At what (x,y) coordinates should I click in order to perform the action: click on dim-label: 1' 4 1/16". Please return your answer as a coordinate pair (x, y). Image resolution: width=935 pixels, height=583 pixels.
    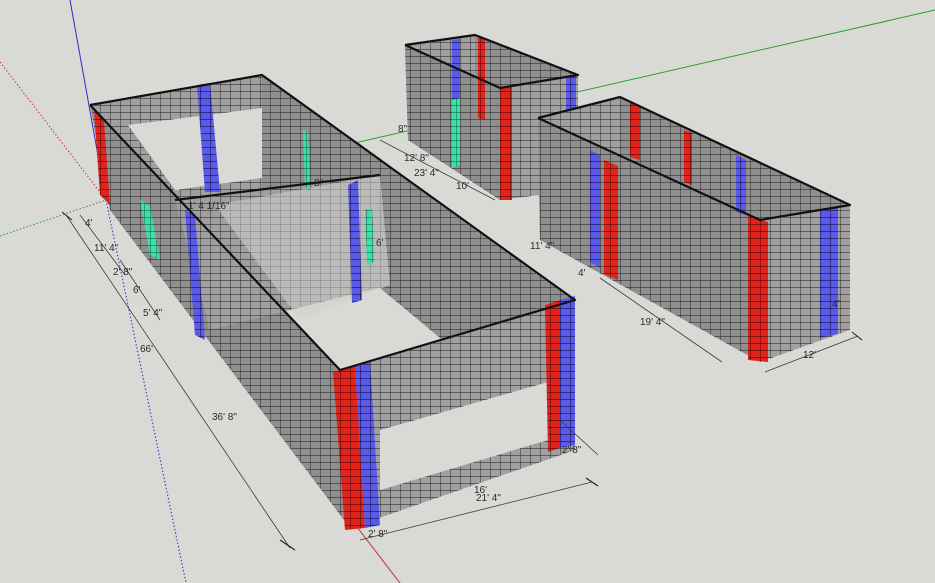
    Looking at the image, I should click on (209, 206).